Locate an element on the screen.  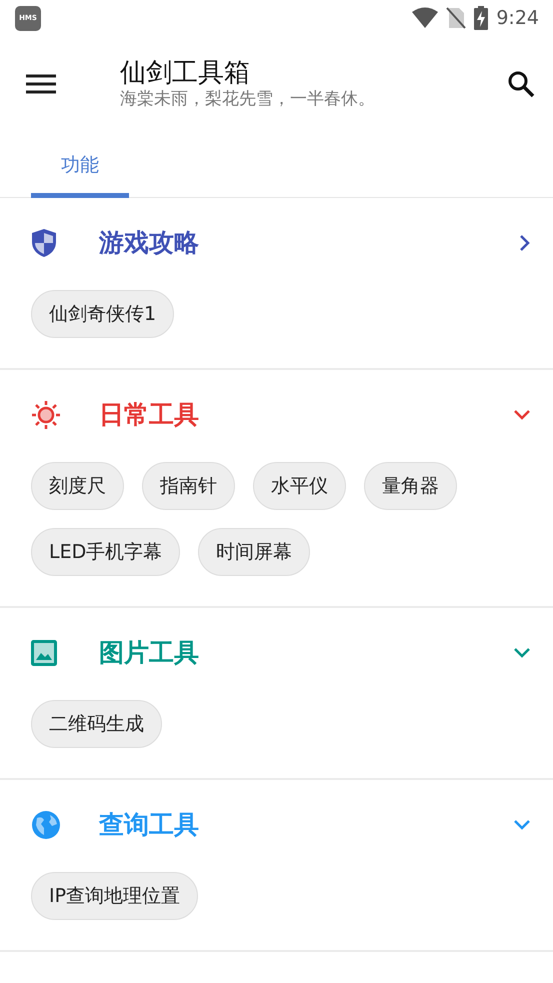
tool-chip: IP查询地理位置 is located at coordinates (114, 896).